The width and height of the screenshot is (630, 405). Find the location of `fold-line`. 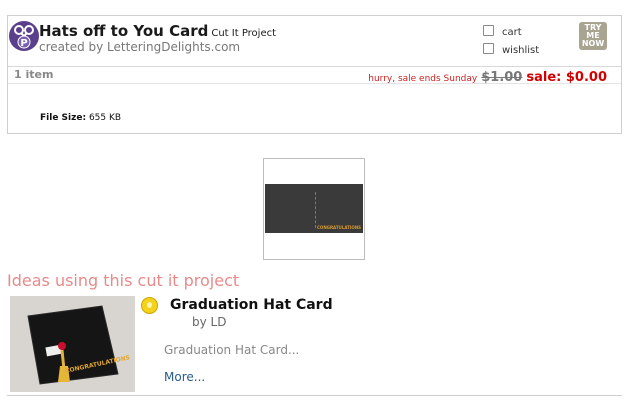

fold-line is located at coordinates (316, 210).